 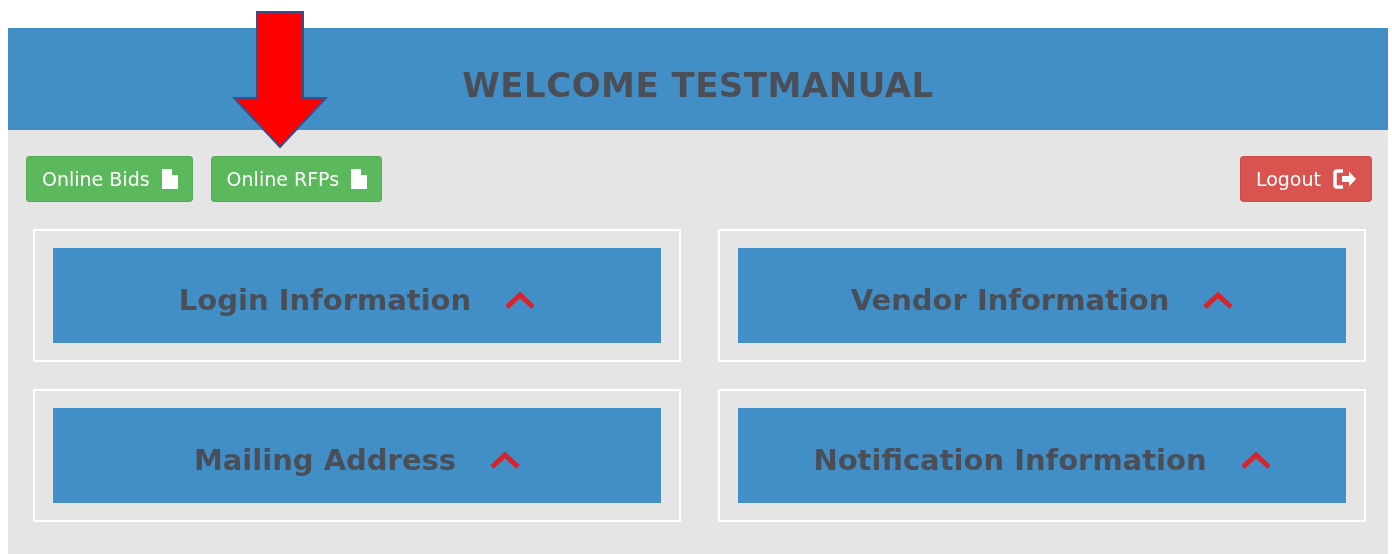 I want to click on section-header: Mailing Address, so click(x=357, y=455).